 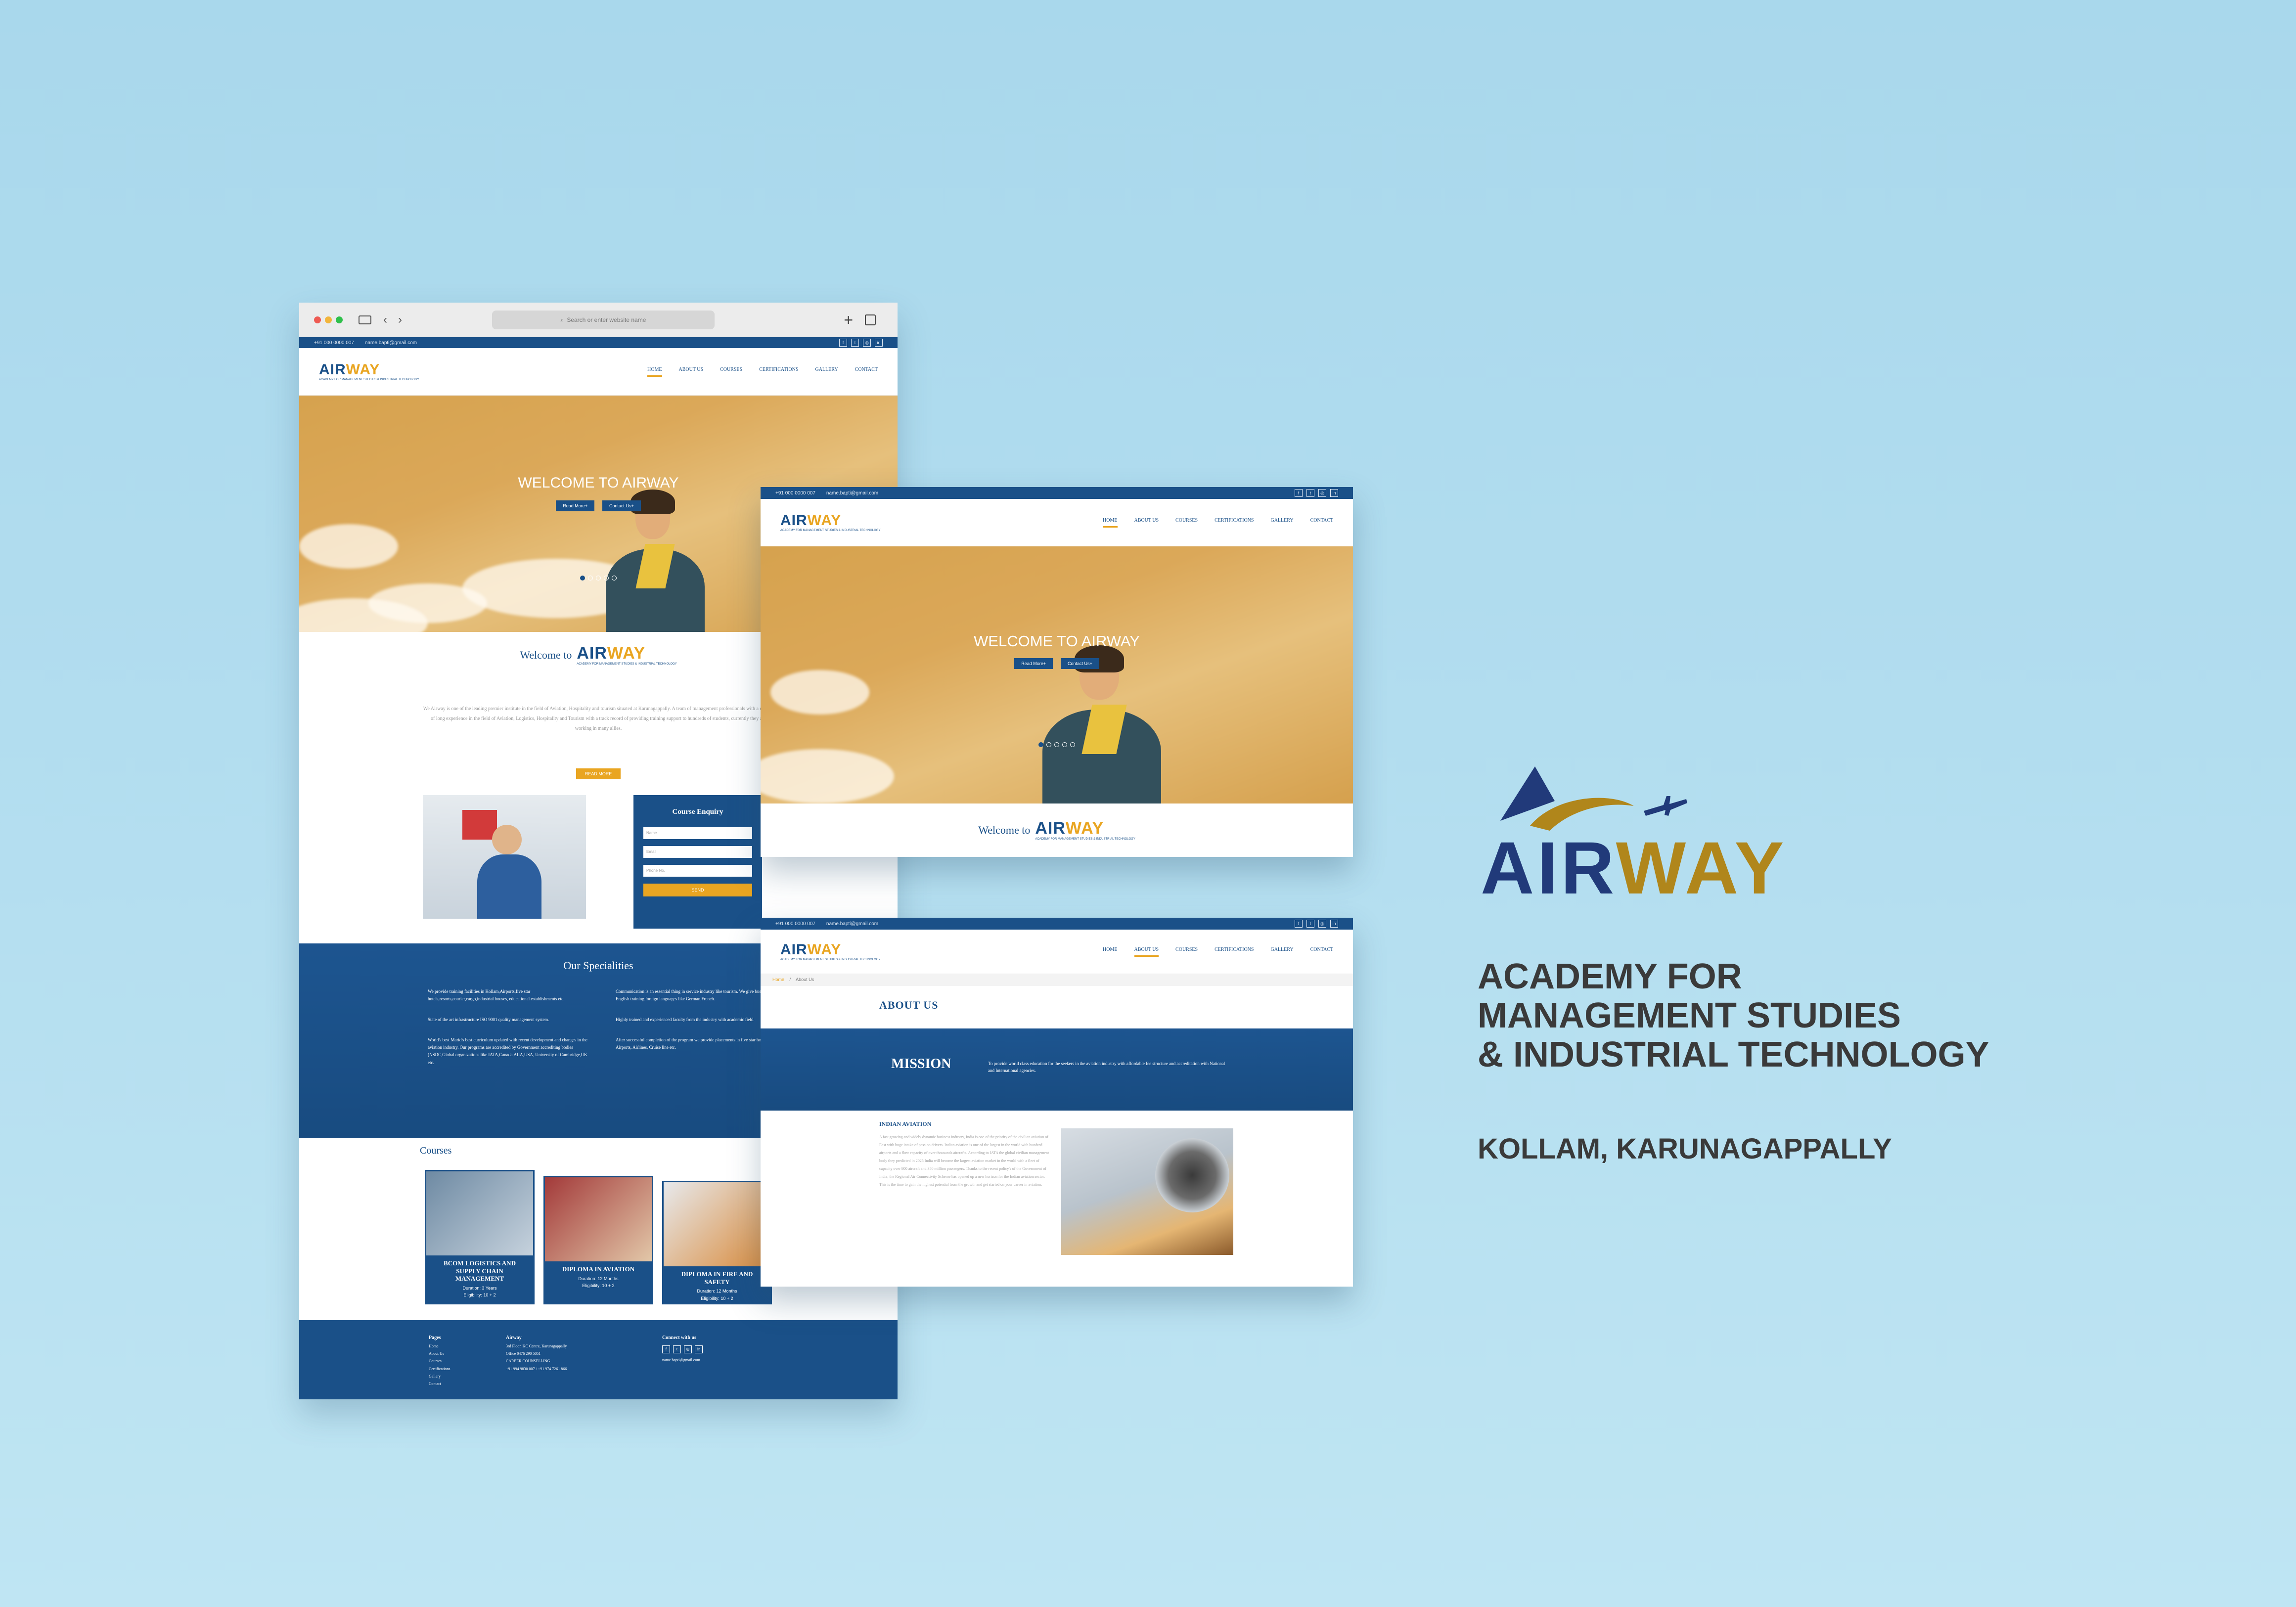 What do you see at coordinates (385, 320) in the screenshot?
I see `back-icon: ‹` at bounding box center [385, 320].